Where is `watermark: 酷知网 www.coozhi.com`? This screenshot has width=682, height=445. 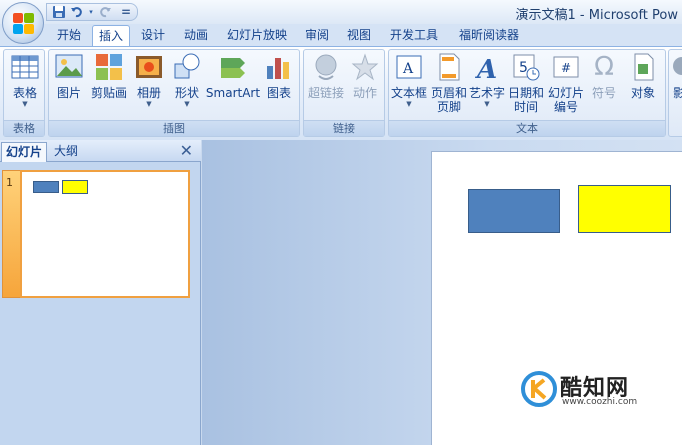
watermark: 酷知网 www.coozhi.com is located at coordinates (600, 391).